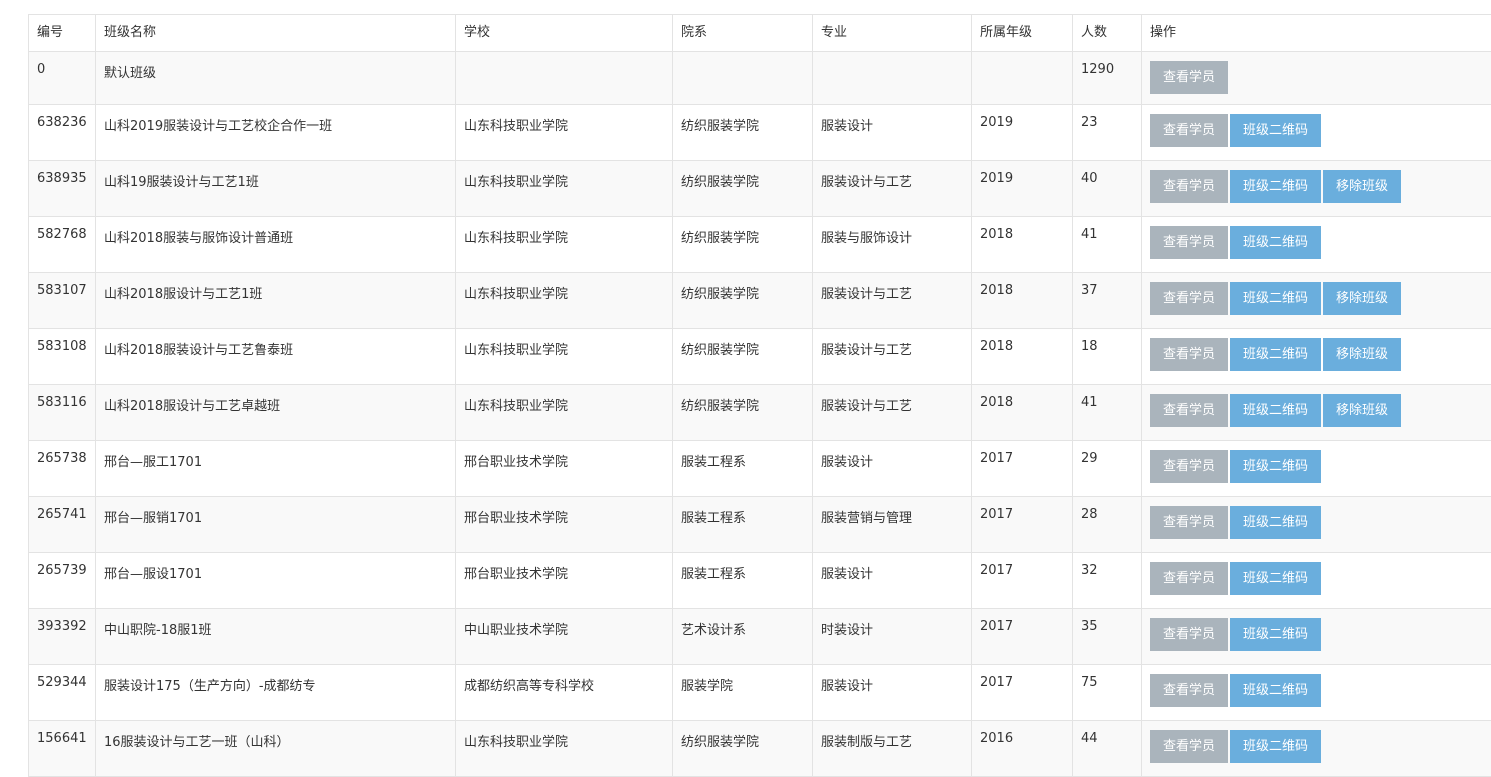  What do you see at coordinates (1316, 33) in the screenshot?
I see `header-operations: 操作` at bounding box center [1316, 33].